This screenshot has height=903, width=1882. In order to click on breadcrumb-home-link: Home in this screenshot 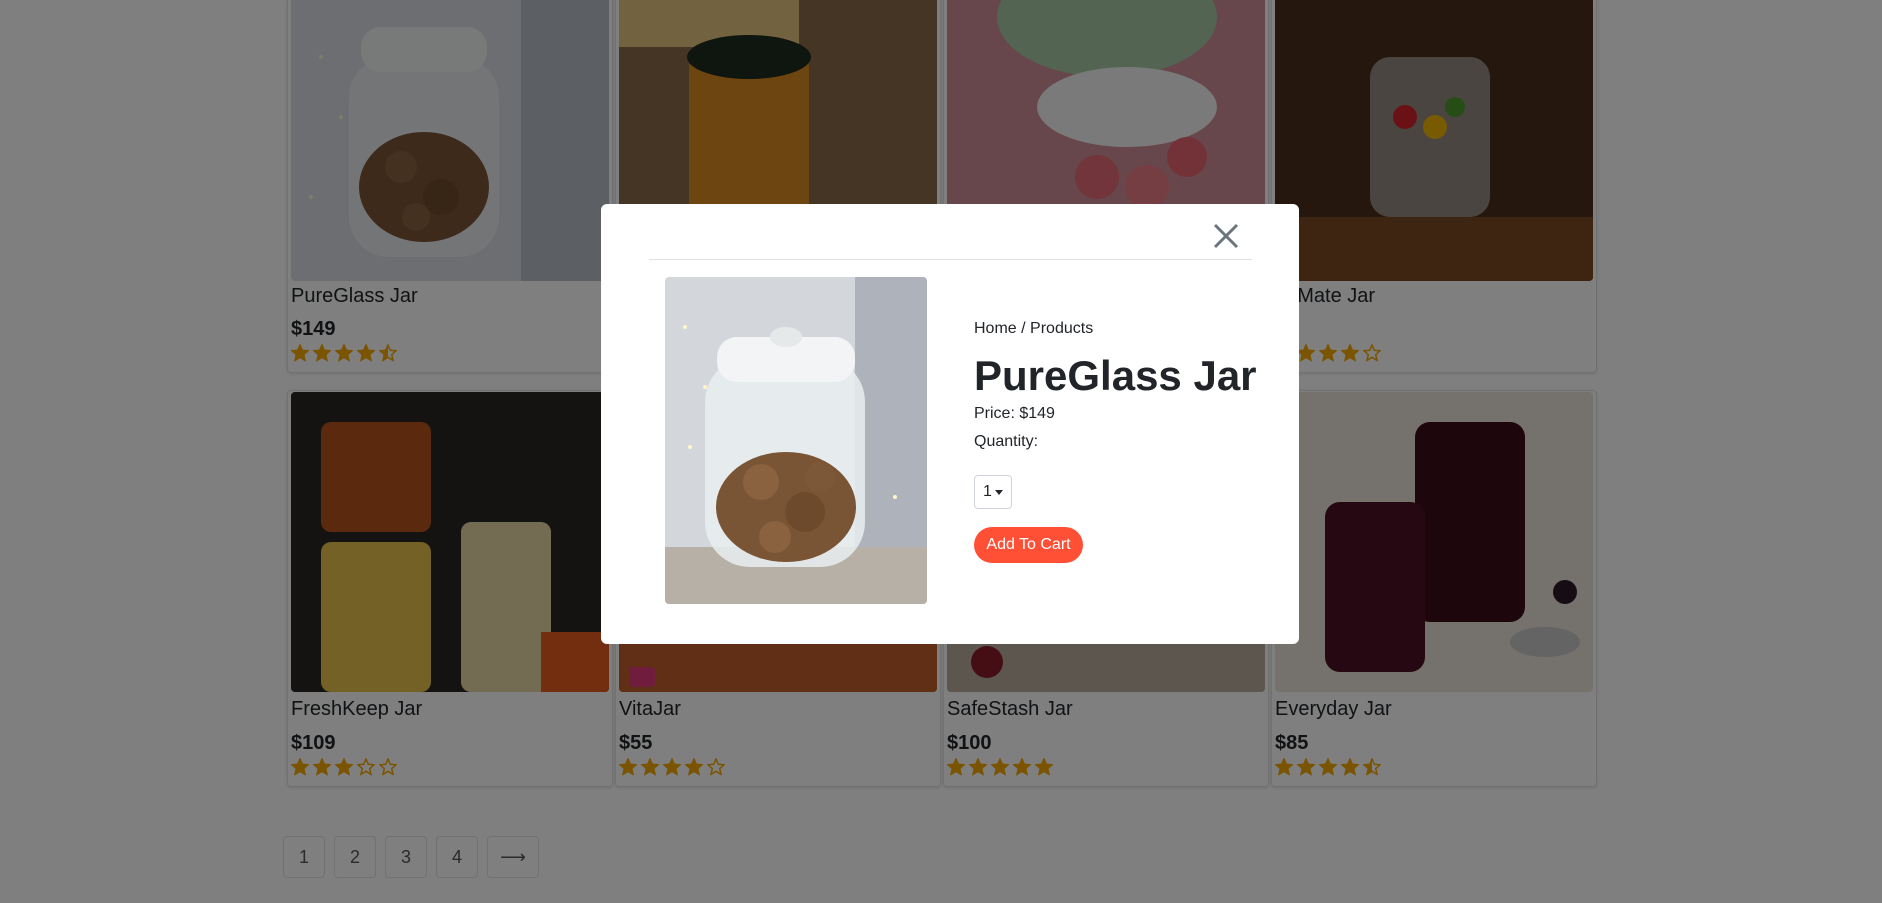, I will do `click(995, 328)`.